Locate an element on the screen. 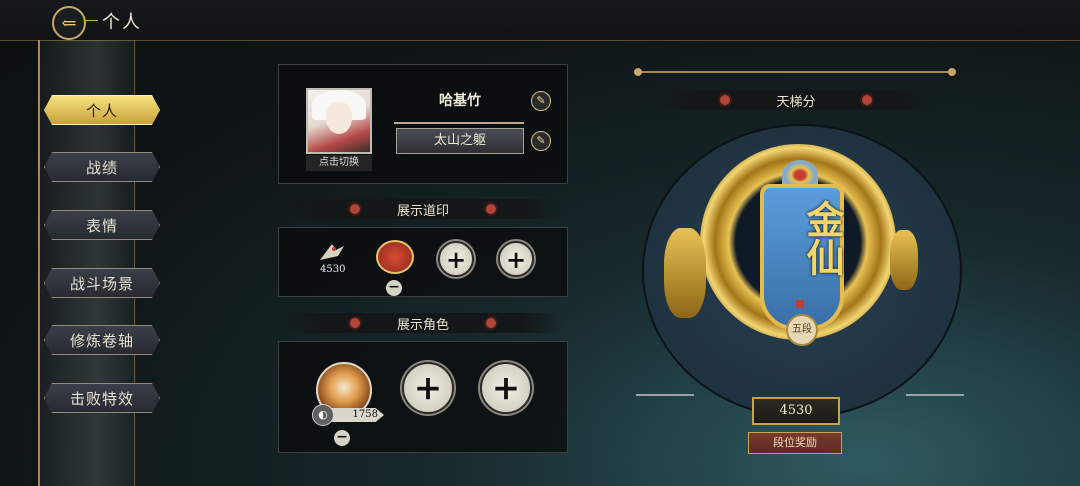 The width and height of the screenshot is (1080, 486). add-character-button-2: + is located at coordinates (506, 388).